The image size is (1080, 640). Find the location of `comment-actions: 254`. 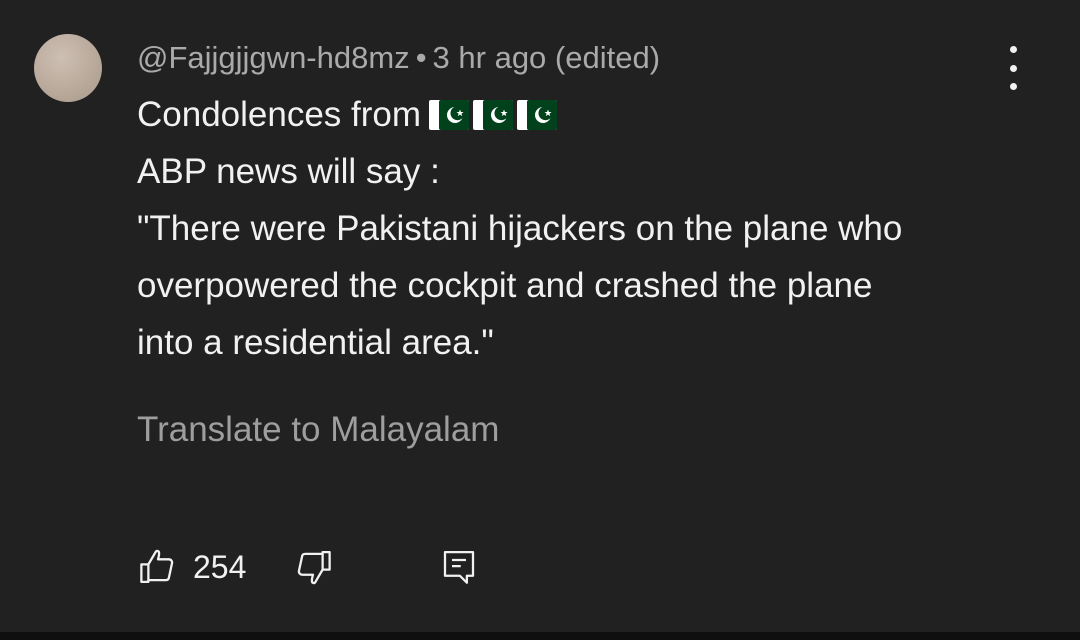

comment-actions: 254 is located at coordinates (308, 567).